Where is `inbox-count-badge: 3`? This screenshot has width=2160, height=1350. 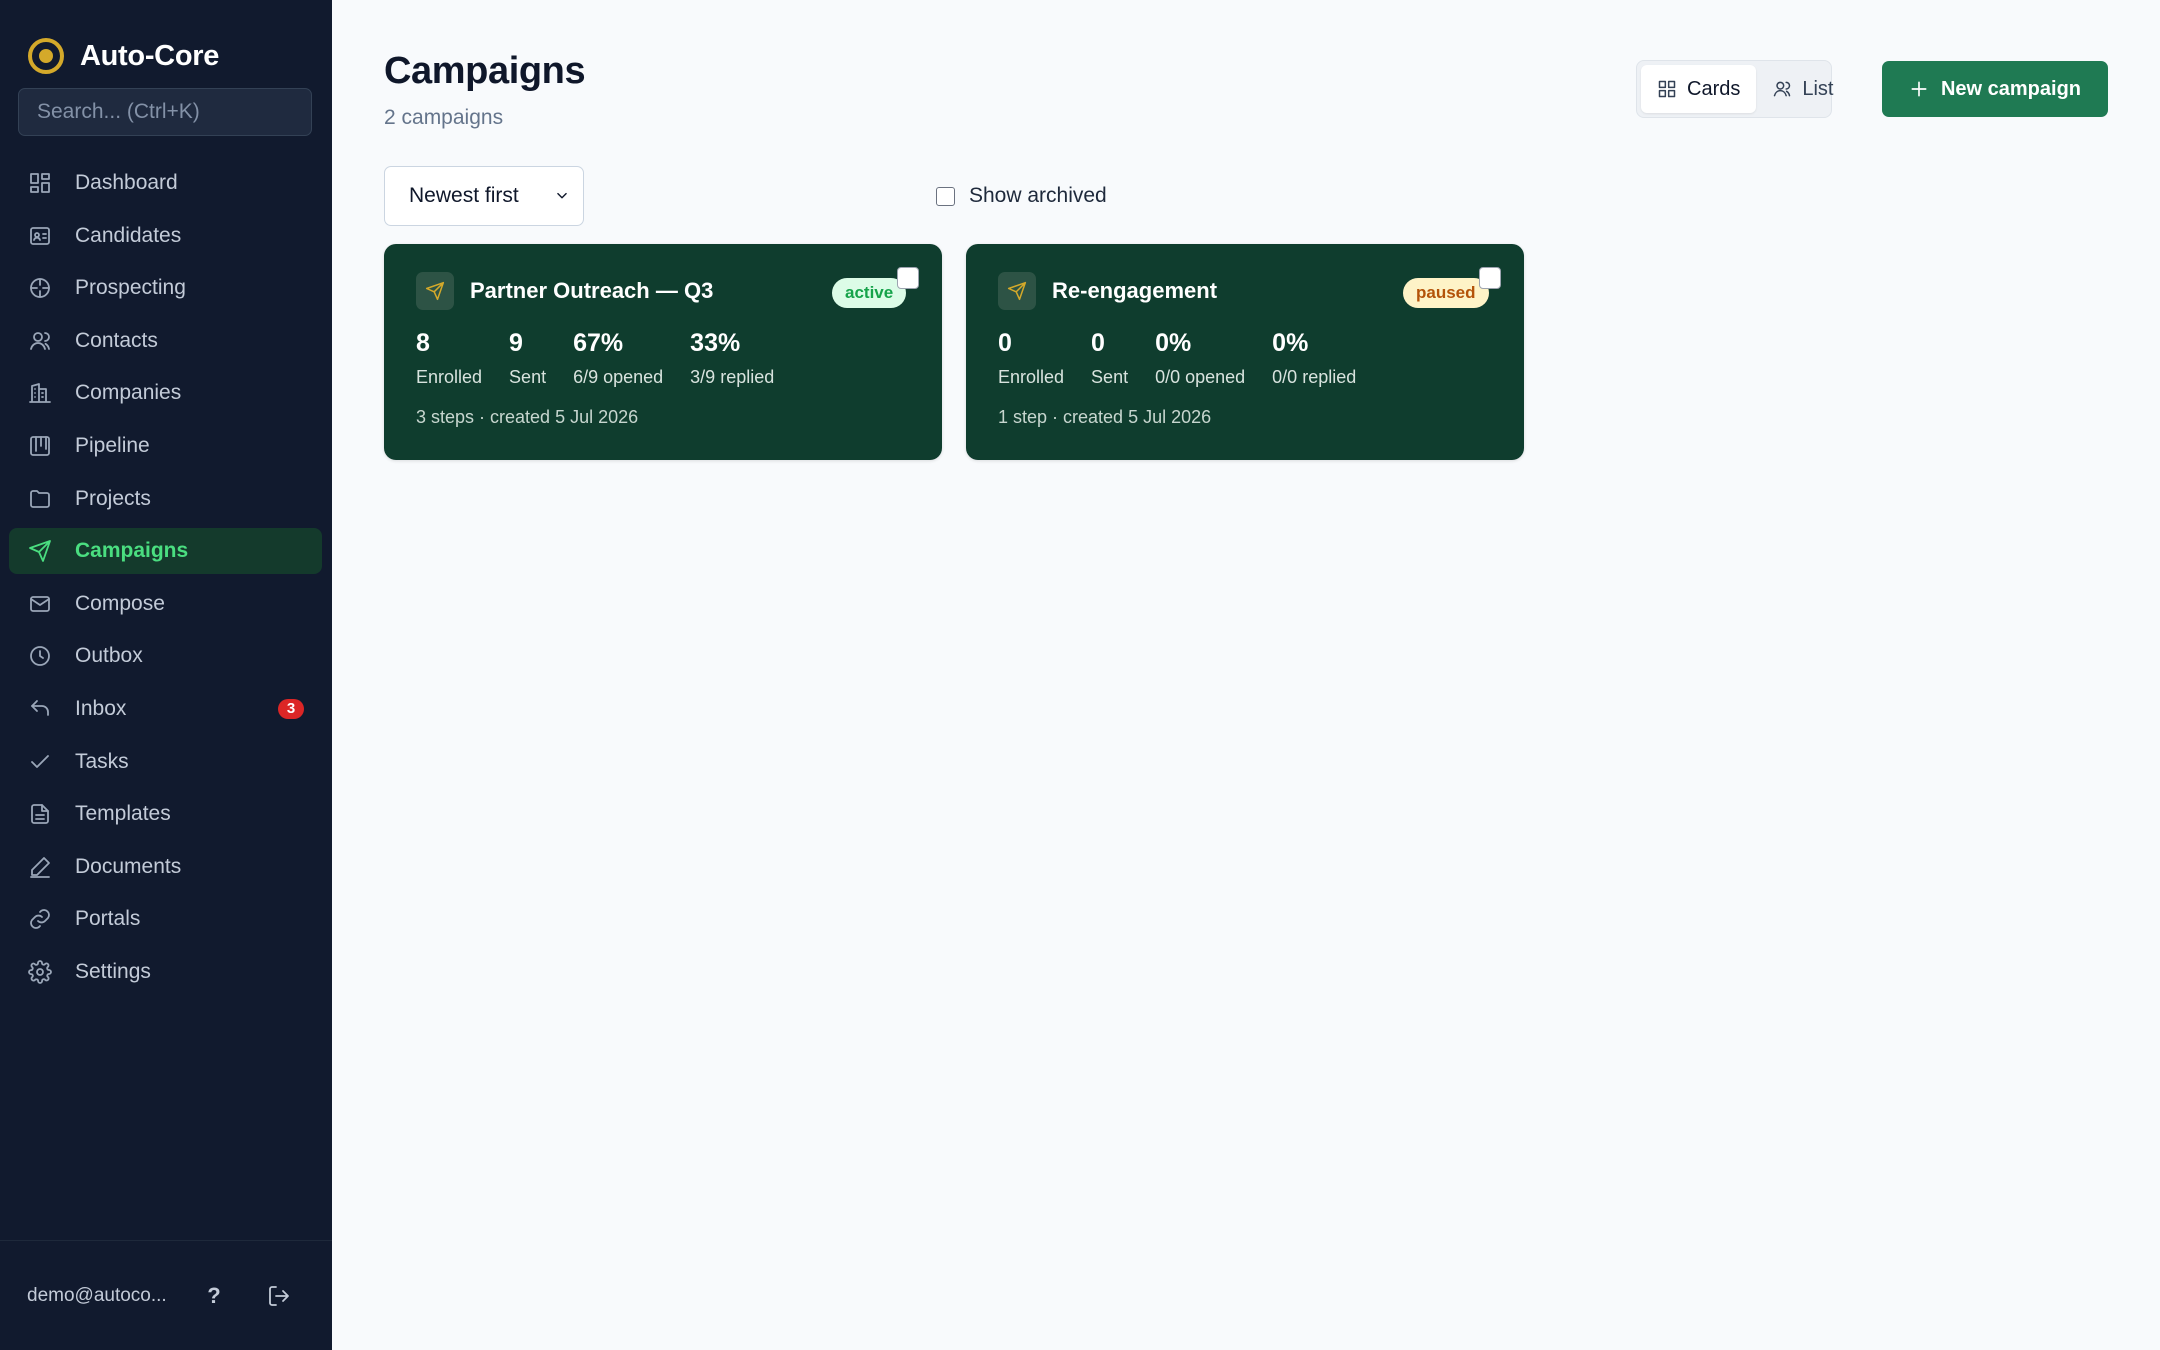 inbox-count-badge: 3 is located at coordinates (291, 708).